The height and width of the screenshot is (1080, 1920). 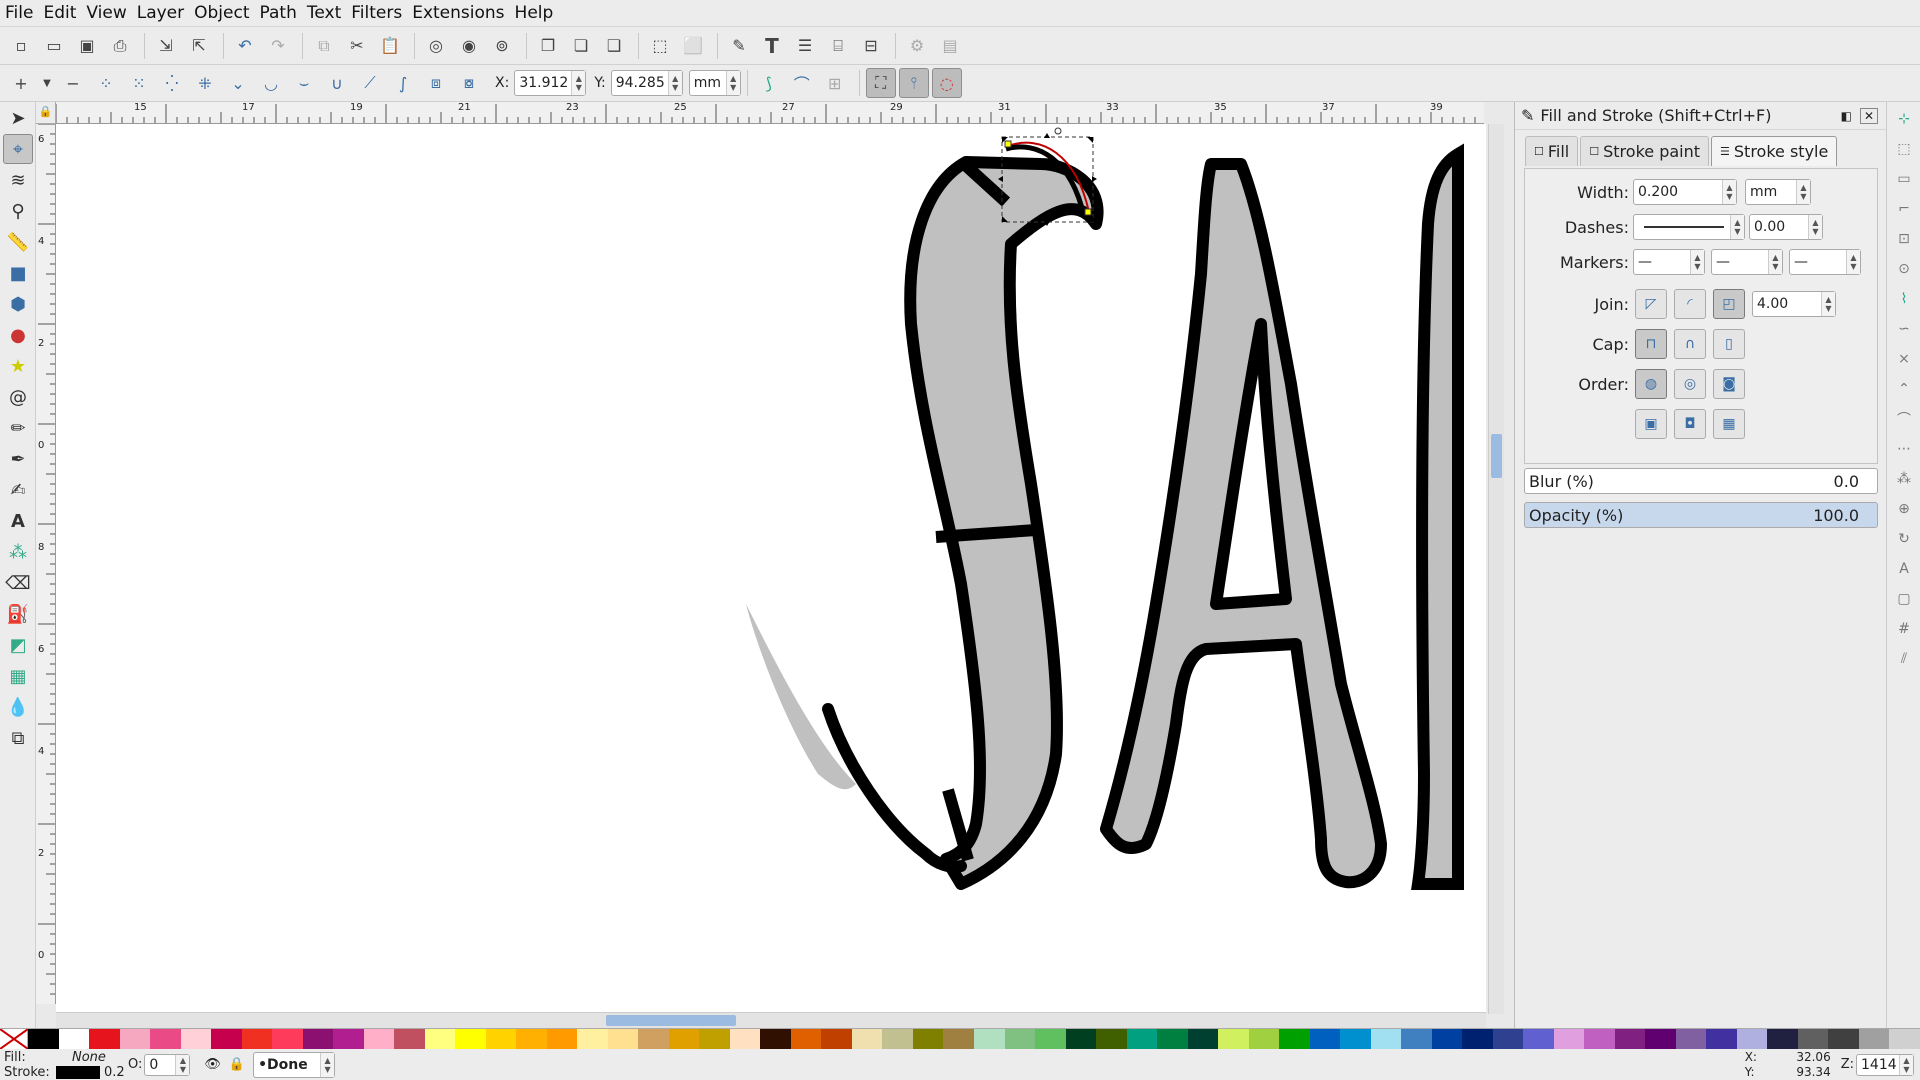 I want to click on horizontal-scrollbar, so click(x=771, y=1020).